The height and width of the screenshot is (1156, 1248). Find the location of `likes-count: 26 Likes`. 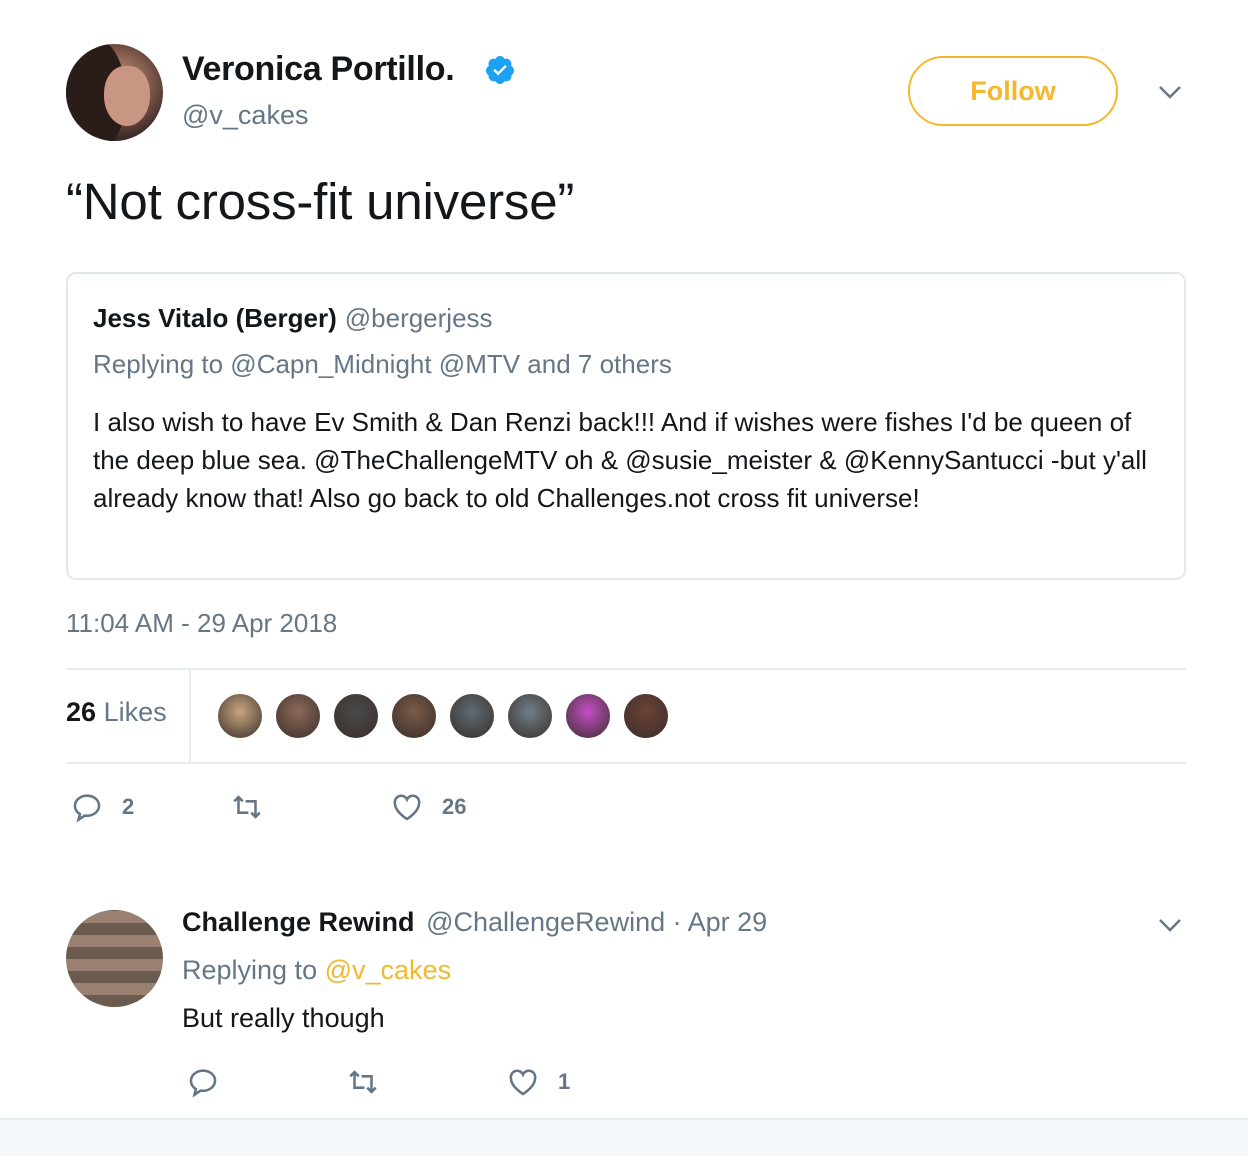

likes-count: 26 Likes is located at coordinates (116, 712).